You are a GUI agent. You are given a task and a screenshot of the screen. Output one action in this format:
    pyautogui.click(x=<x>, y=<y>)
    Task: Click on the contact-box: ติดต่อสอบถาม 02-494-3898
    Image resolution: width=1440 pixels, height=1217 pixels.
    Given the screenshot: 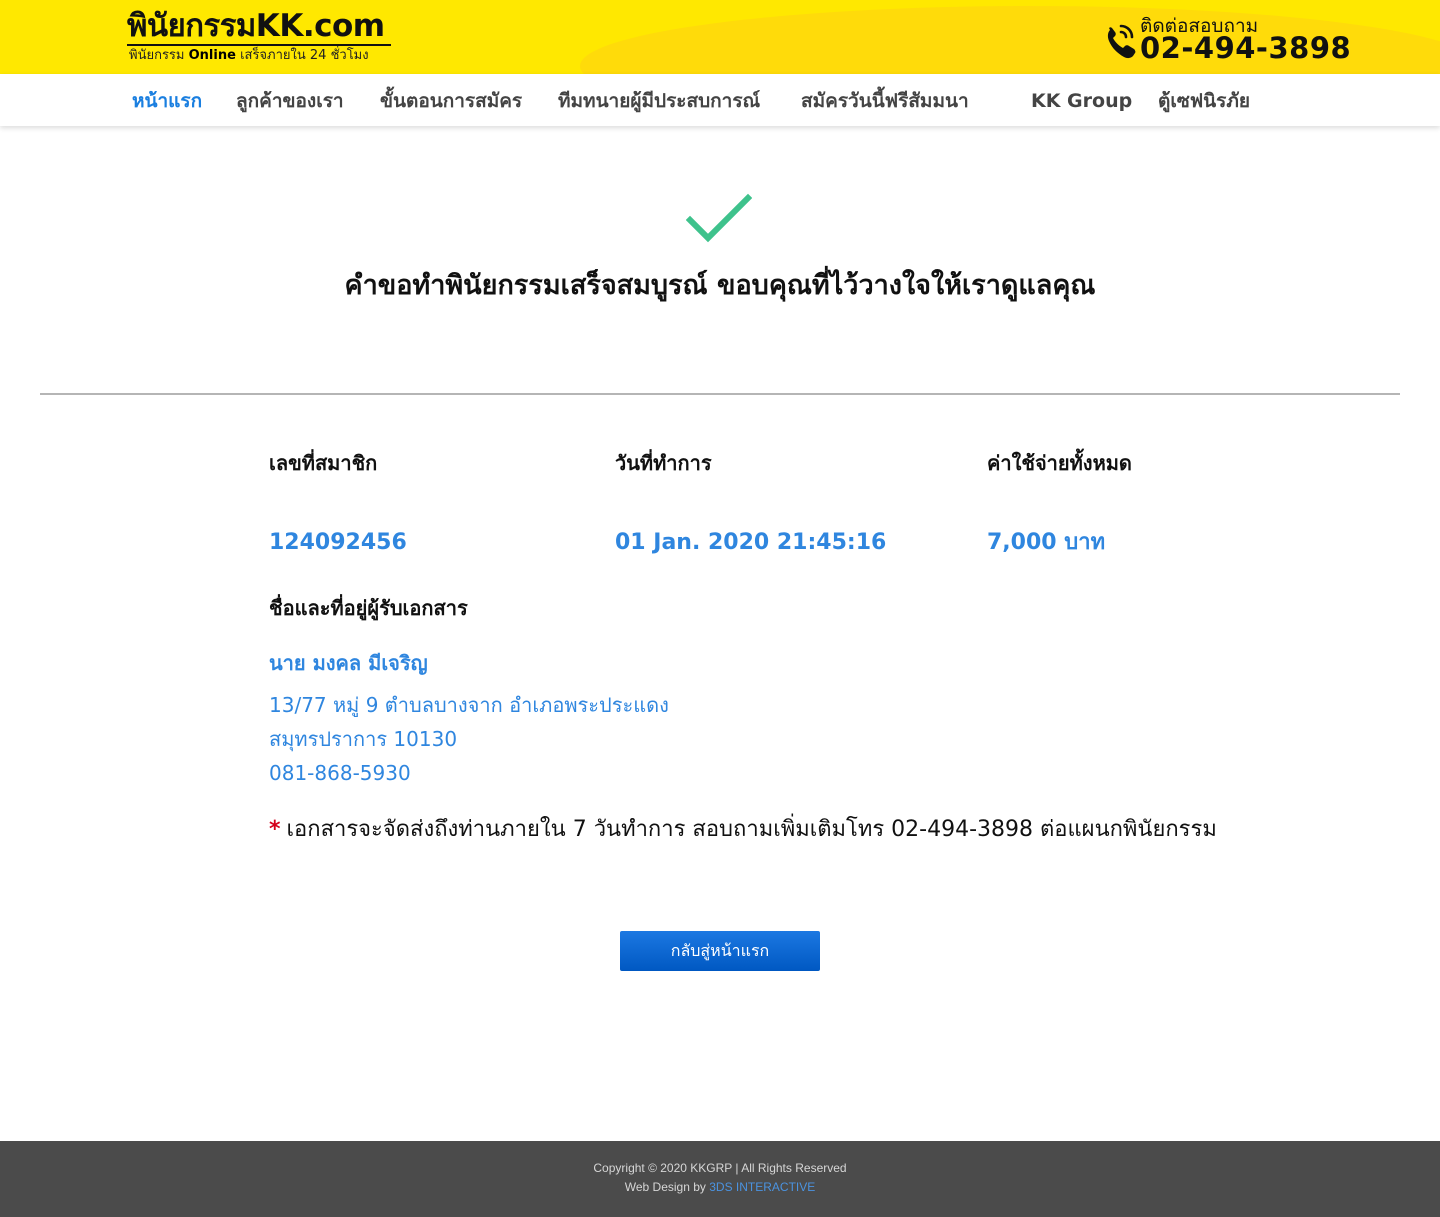 What is the action you would take?
    pyautogui.click(x=1227, y=39)
    